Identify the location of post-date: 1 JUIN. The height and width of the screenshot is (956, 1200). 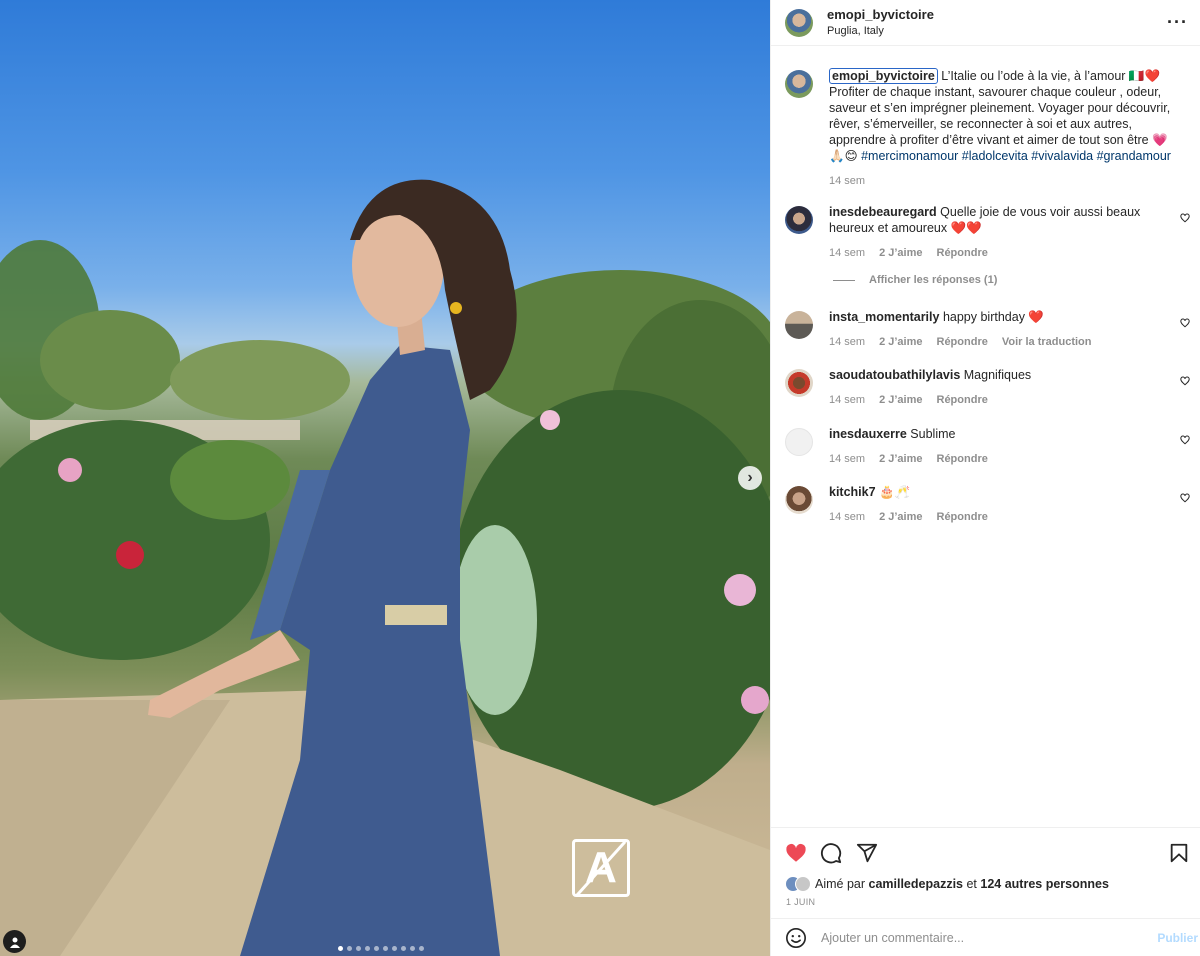
(800, 902).